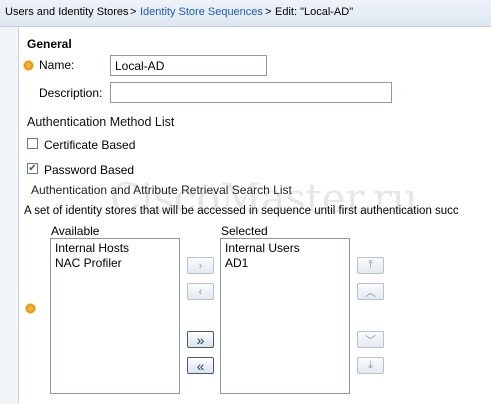 The image size is (491, 404). What do you see at coordinates (75, 231) in the screenshot?
I see `available-label: Available` at bounding box center [75, 231].